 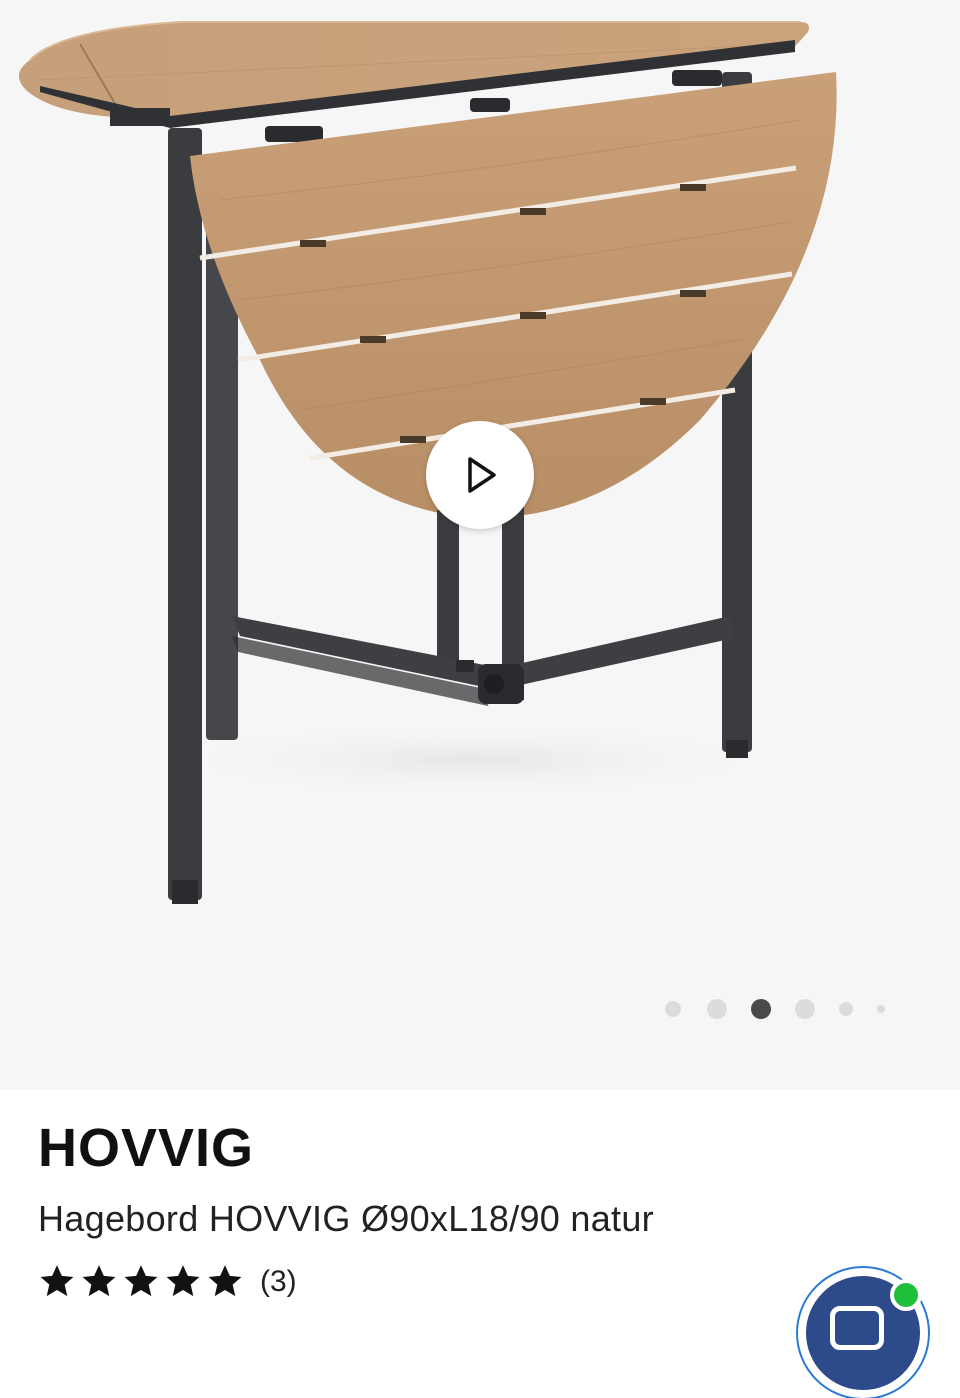 I want to click on play-icon, so click(x=482, y=475).